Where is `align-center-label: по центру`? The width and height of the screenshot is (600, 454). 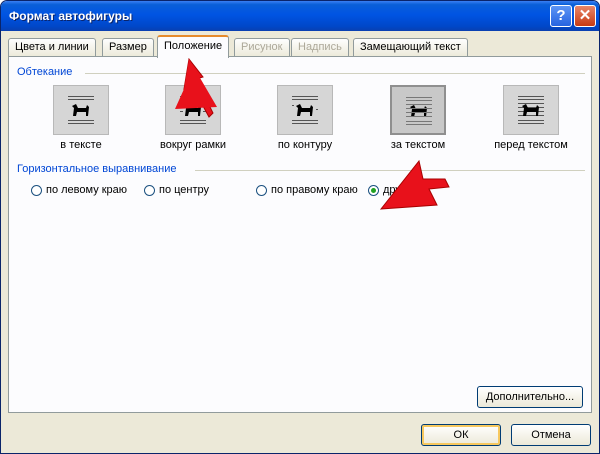
align-center-label: по центру is located at coordinates (184, 190).